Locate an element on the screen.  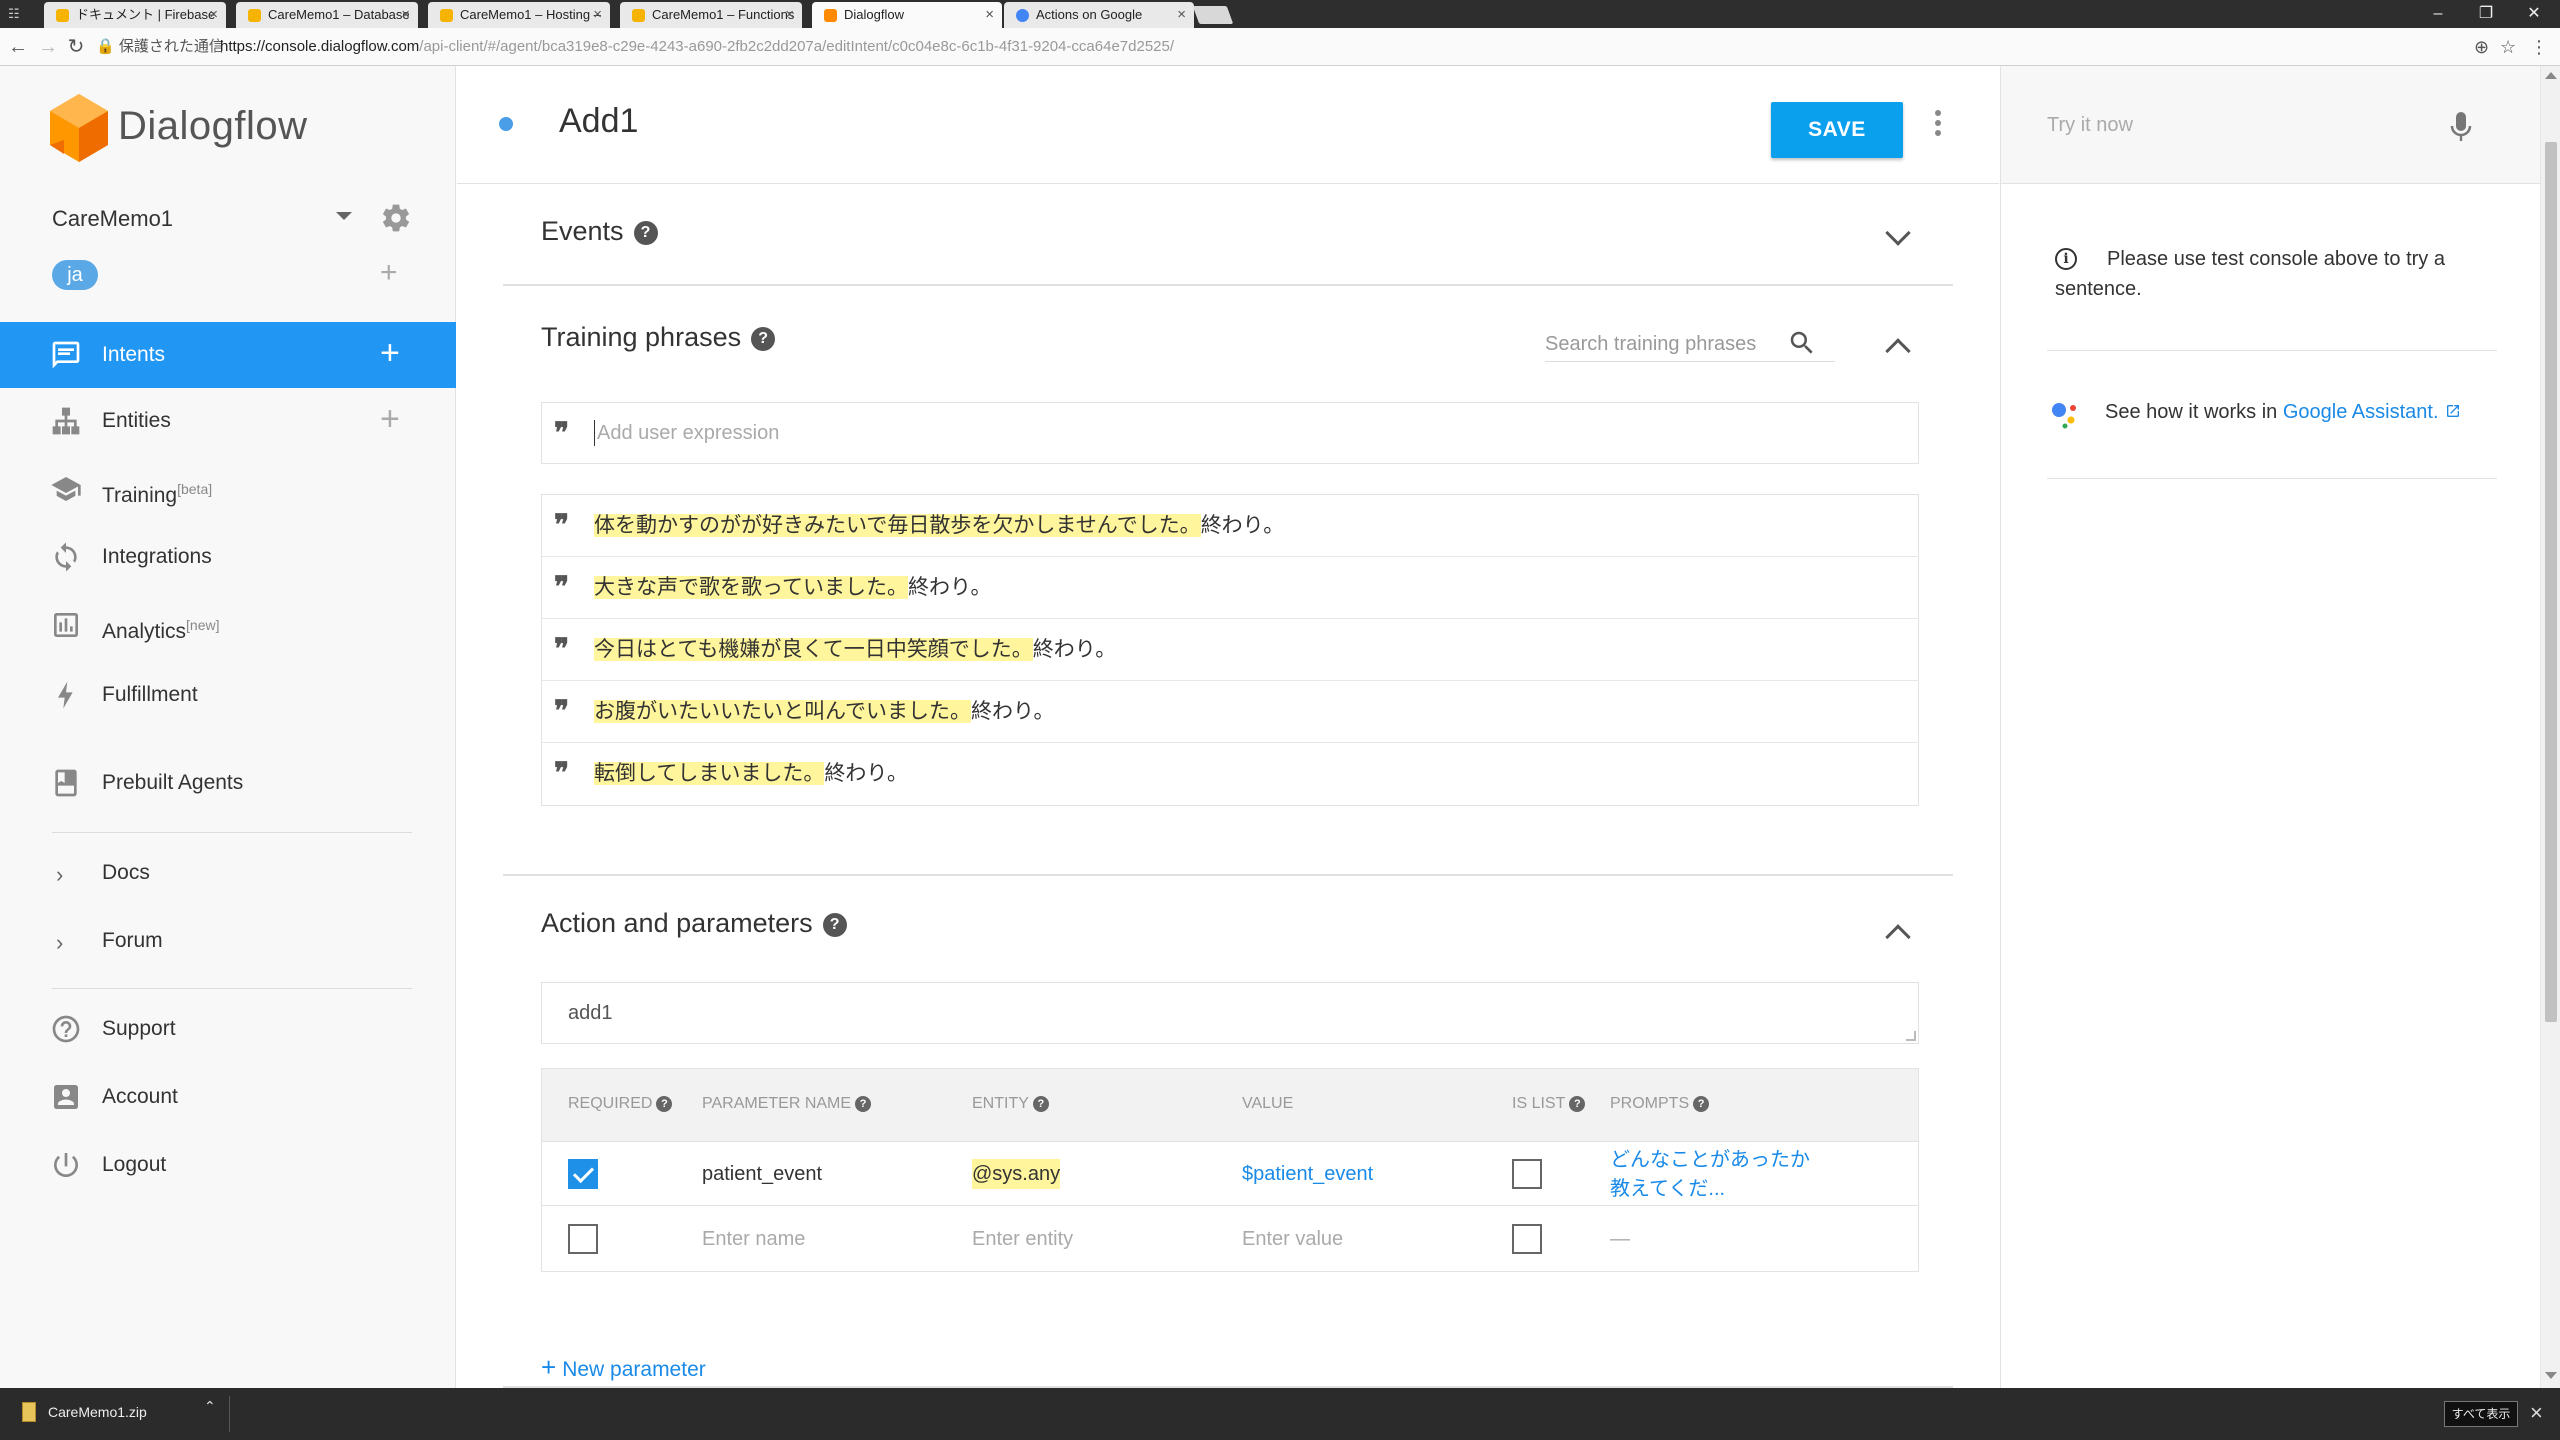
reload-icon: ↻ is located at coordinates (76, 47).